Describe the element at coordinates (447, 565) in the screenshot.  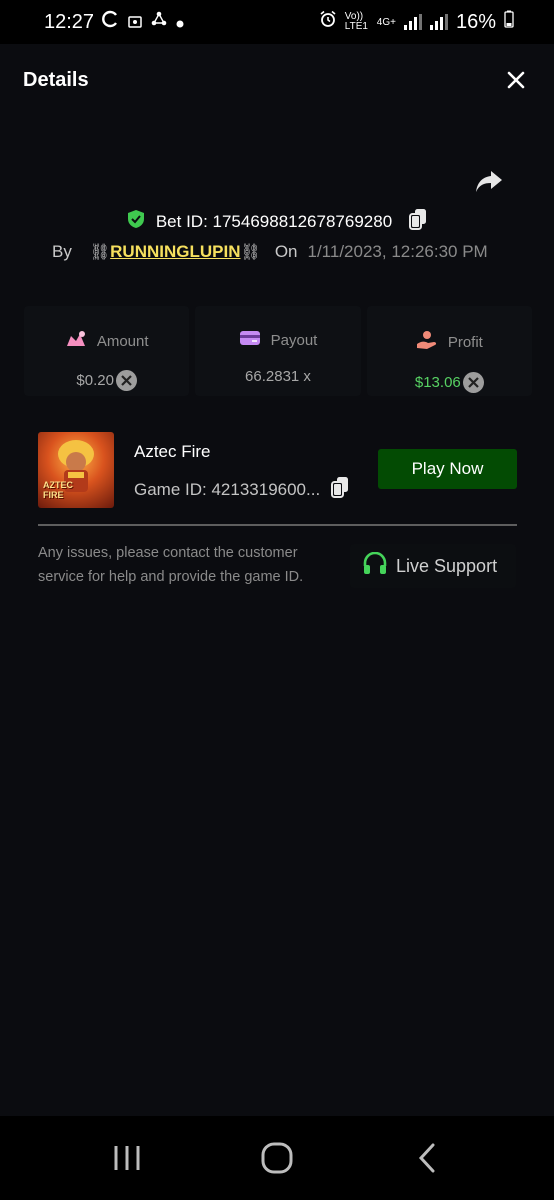
I see `live-support-label: Live Support` at that location.